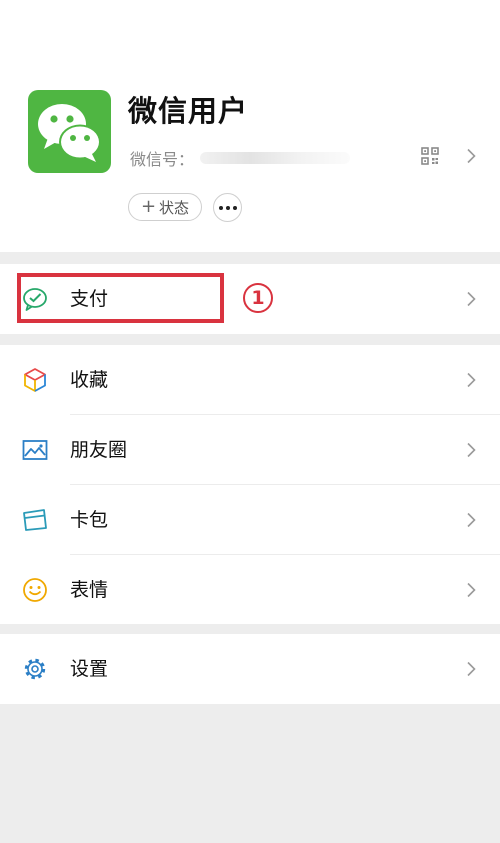  Describe the element at coordinates (35, 450) in the screenshot. I see `image-icon` at that location.